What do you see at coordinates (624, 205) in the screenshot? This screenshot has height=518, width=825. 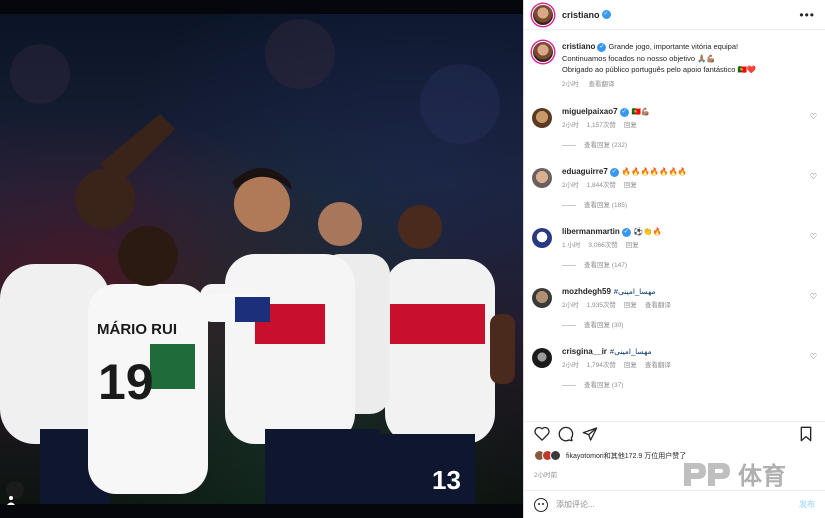 I see `view-replies-link: 查看回复 (185)` at bounding box center [624, 205].